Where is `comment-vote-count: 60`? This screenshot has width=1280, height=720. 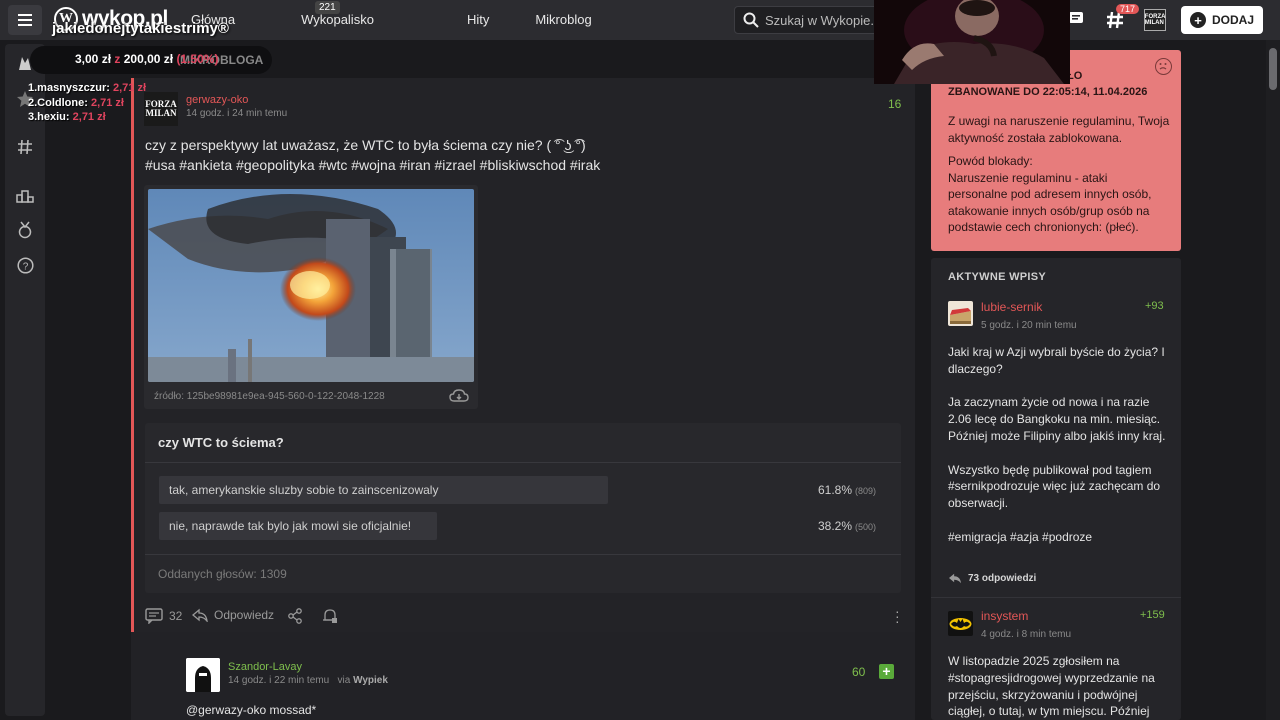 comment-vote-count: 60 is located at coordinates (859, 672).